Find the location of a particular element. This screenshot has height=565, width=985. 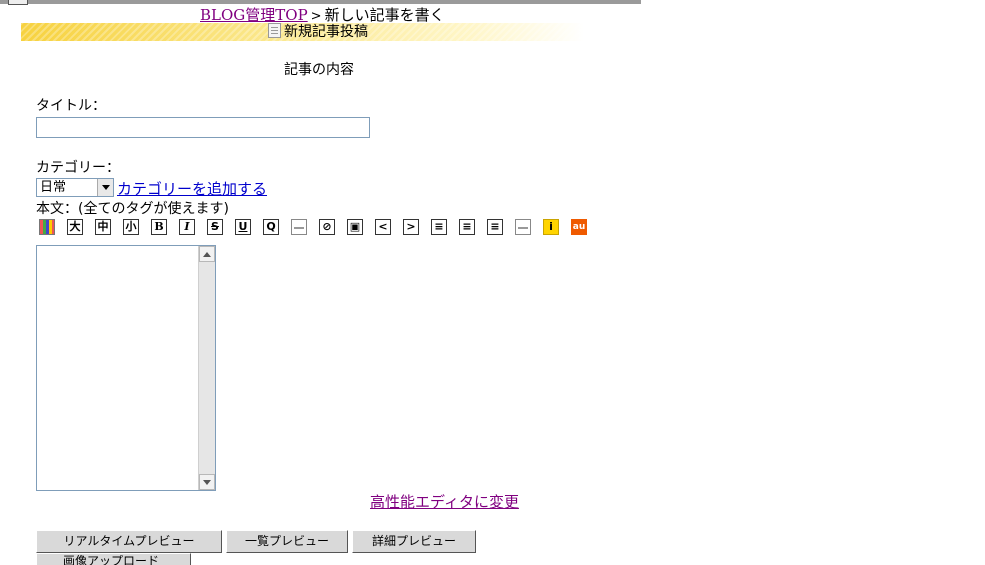

italic-icon: I is located at coordinates (187, 226).